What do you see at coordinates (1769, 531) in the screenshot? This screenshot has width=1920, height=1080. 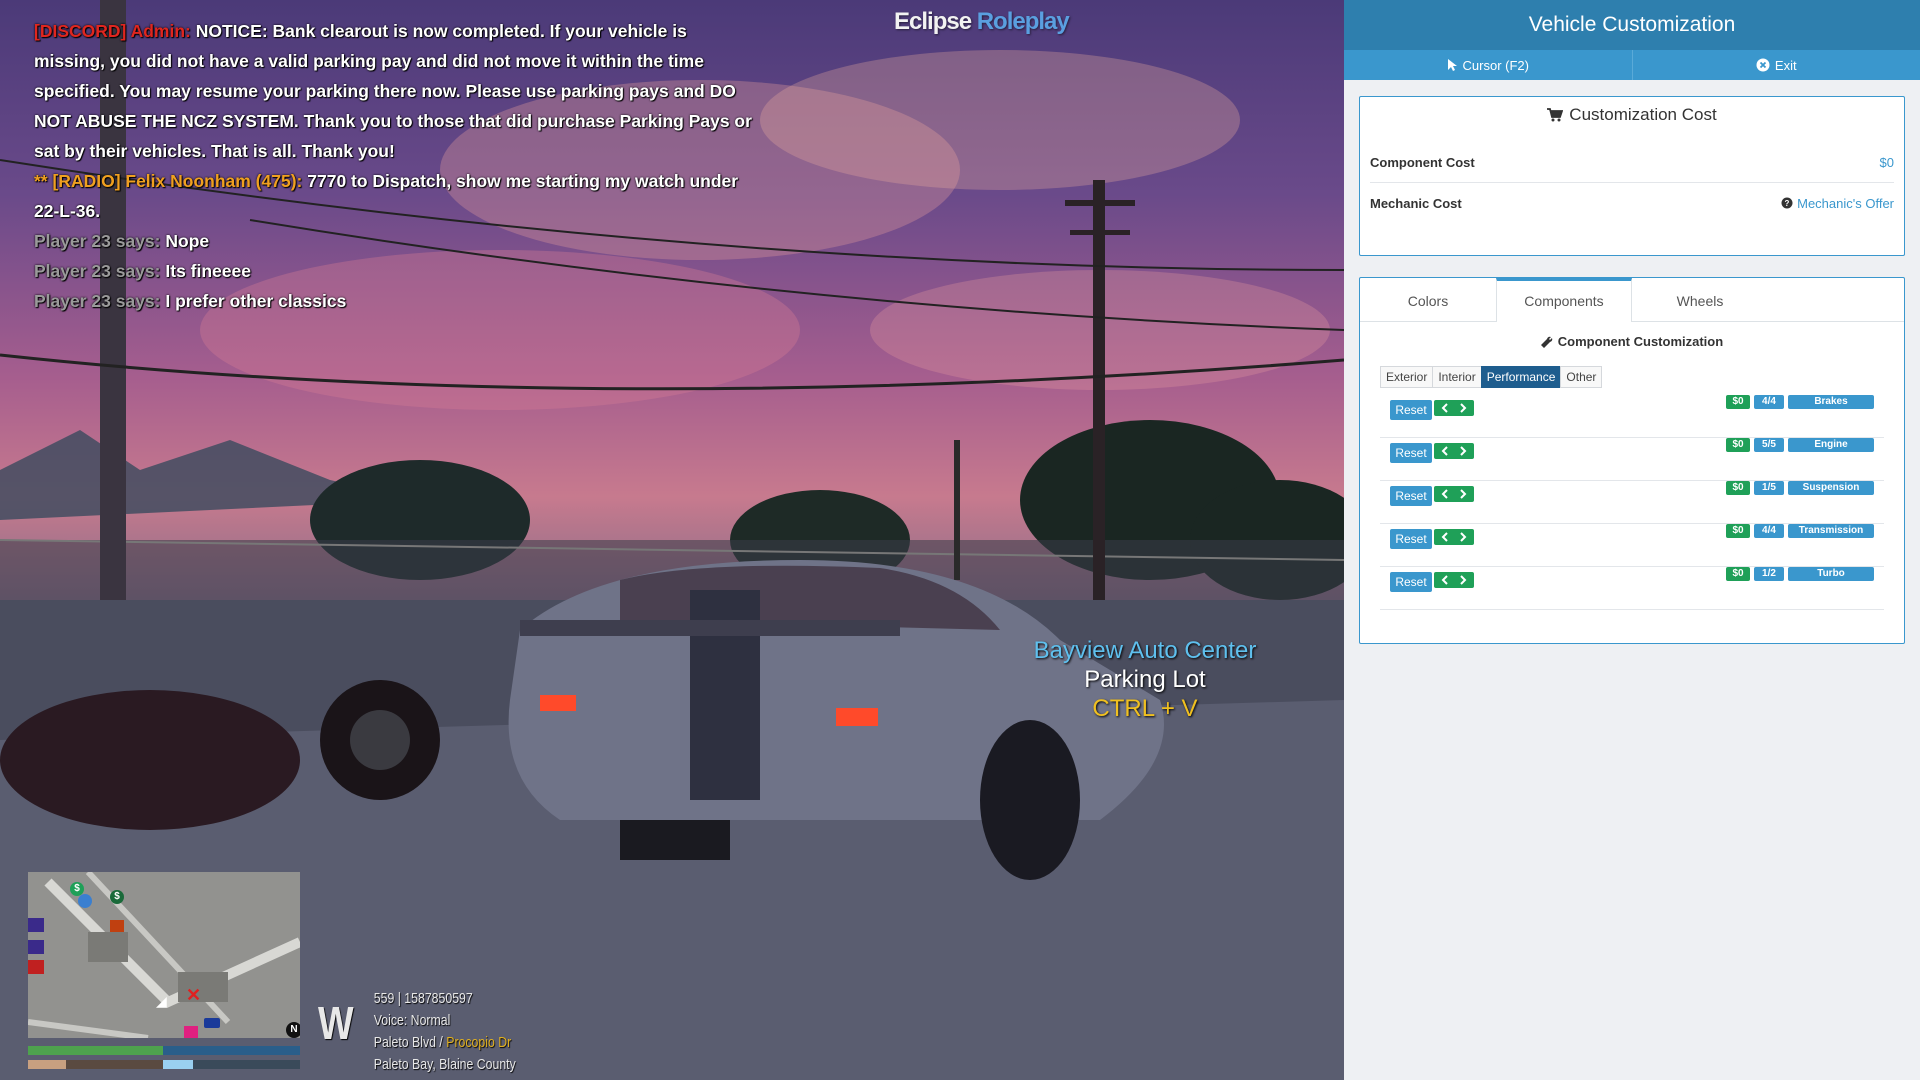 I see `component-level: 4/4` at bounding box center [1769, 531].